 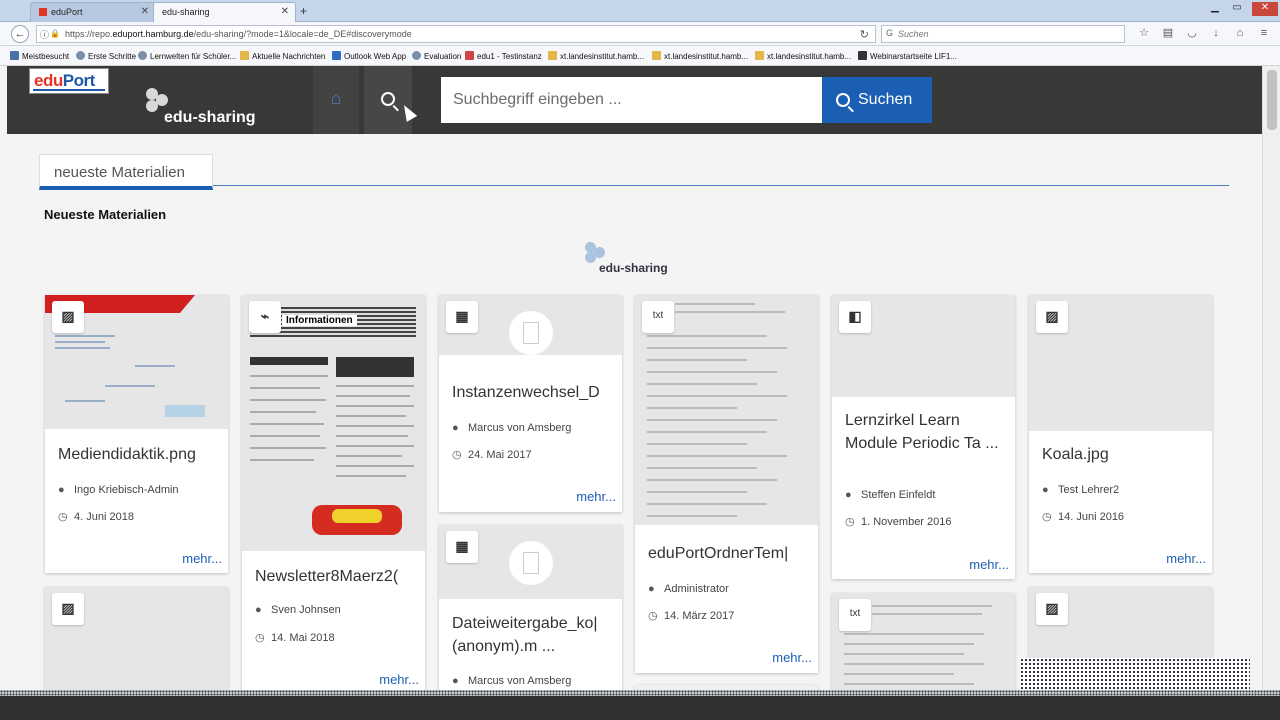 I want to click on edu-sharing-logo: edu-sharing, so click(x=214, y=108).